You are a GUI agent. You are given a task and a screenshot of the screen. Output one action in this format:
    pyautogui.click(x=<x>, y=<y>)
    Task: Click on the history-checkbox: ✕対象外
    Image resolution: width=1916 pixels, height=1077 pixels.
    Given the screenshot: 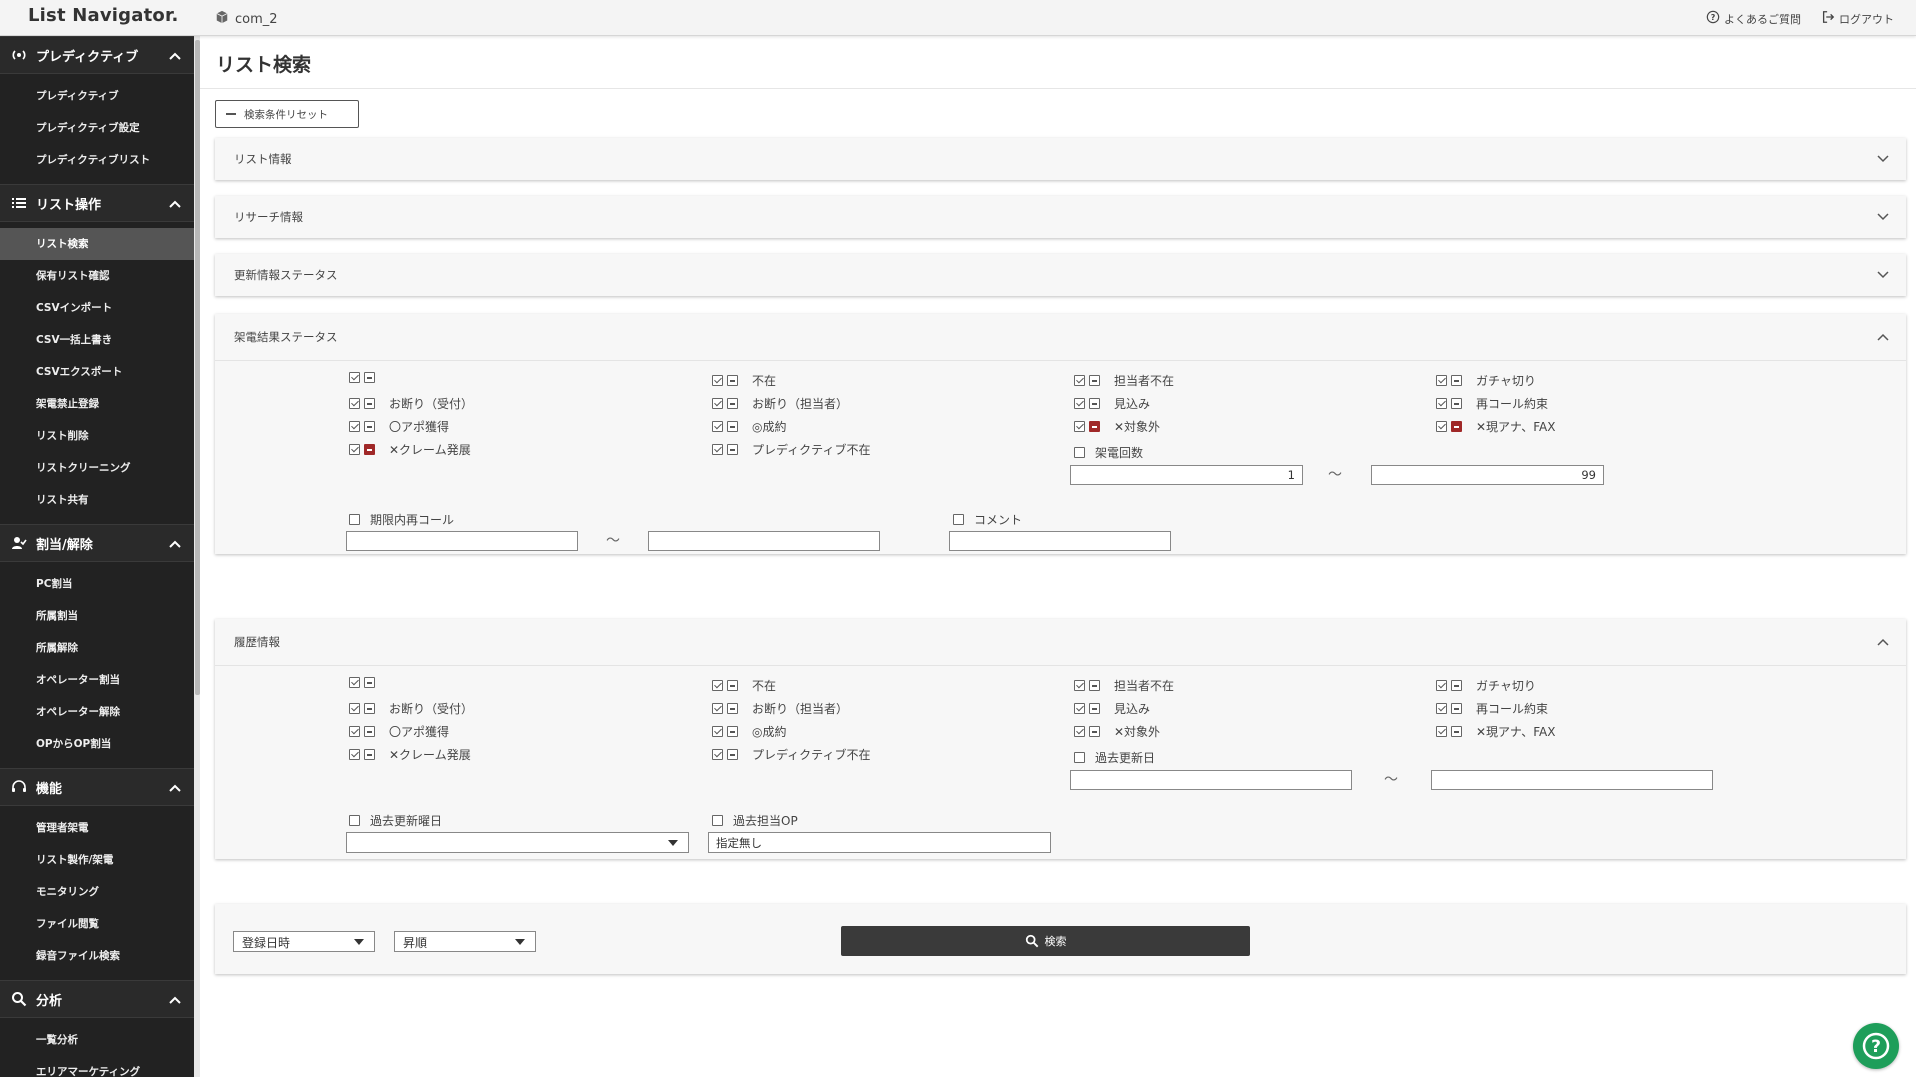 What is the action you would take?
    pyautogui.click(x=1117, y=731)
    